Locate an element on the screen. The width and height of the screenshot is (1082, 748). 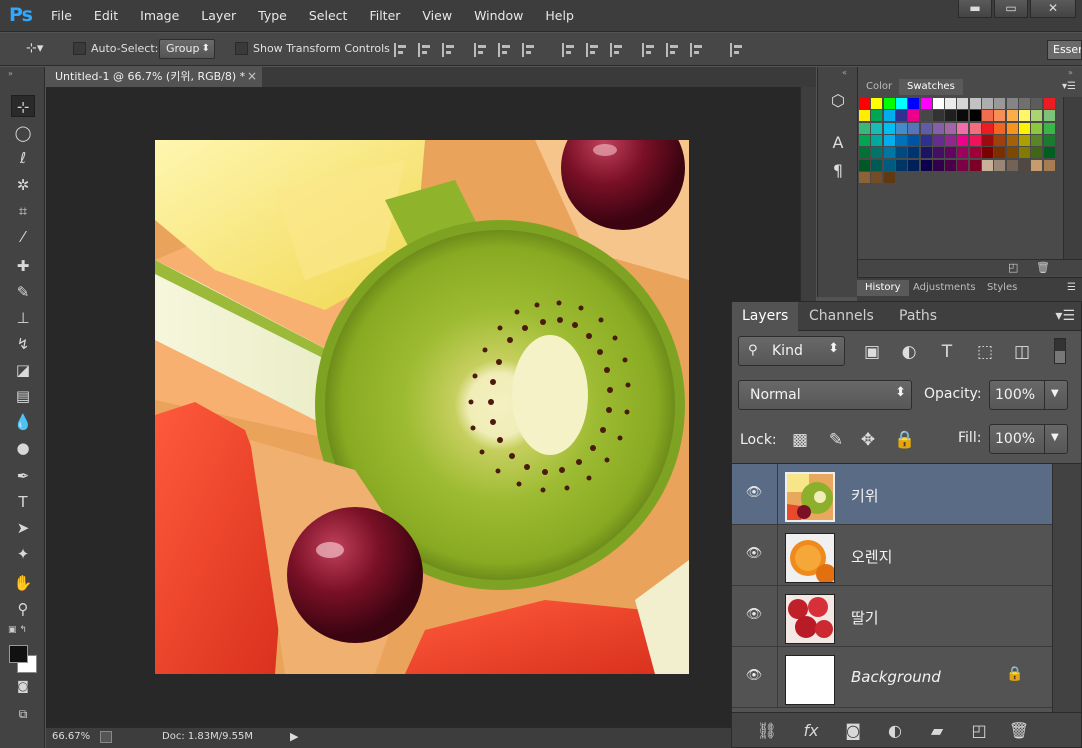
lock-transparent-icon: ▩ is located at coordinates (800, 440).